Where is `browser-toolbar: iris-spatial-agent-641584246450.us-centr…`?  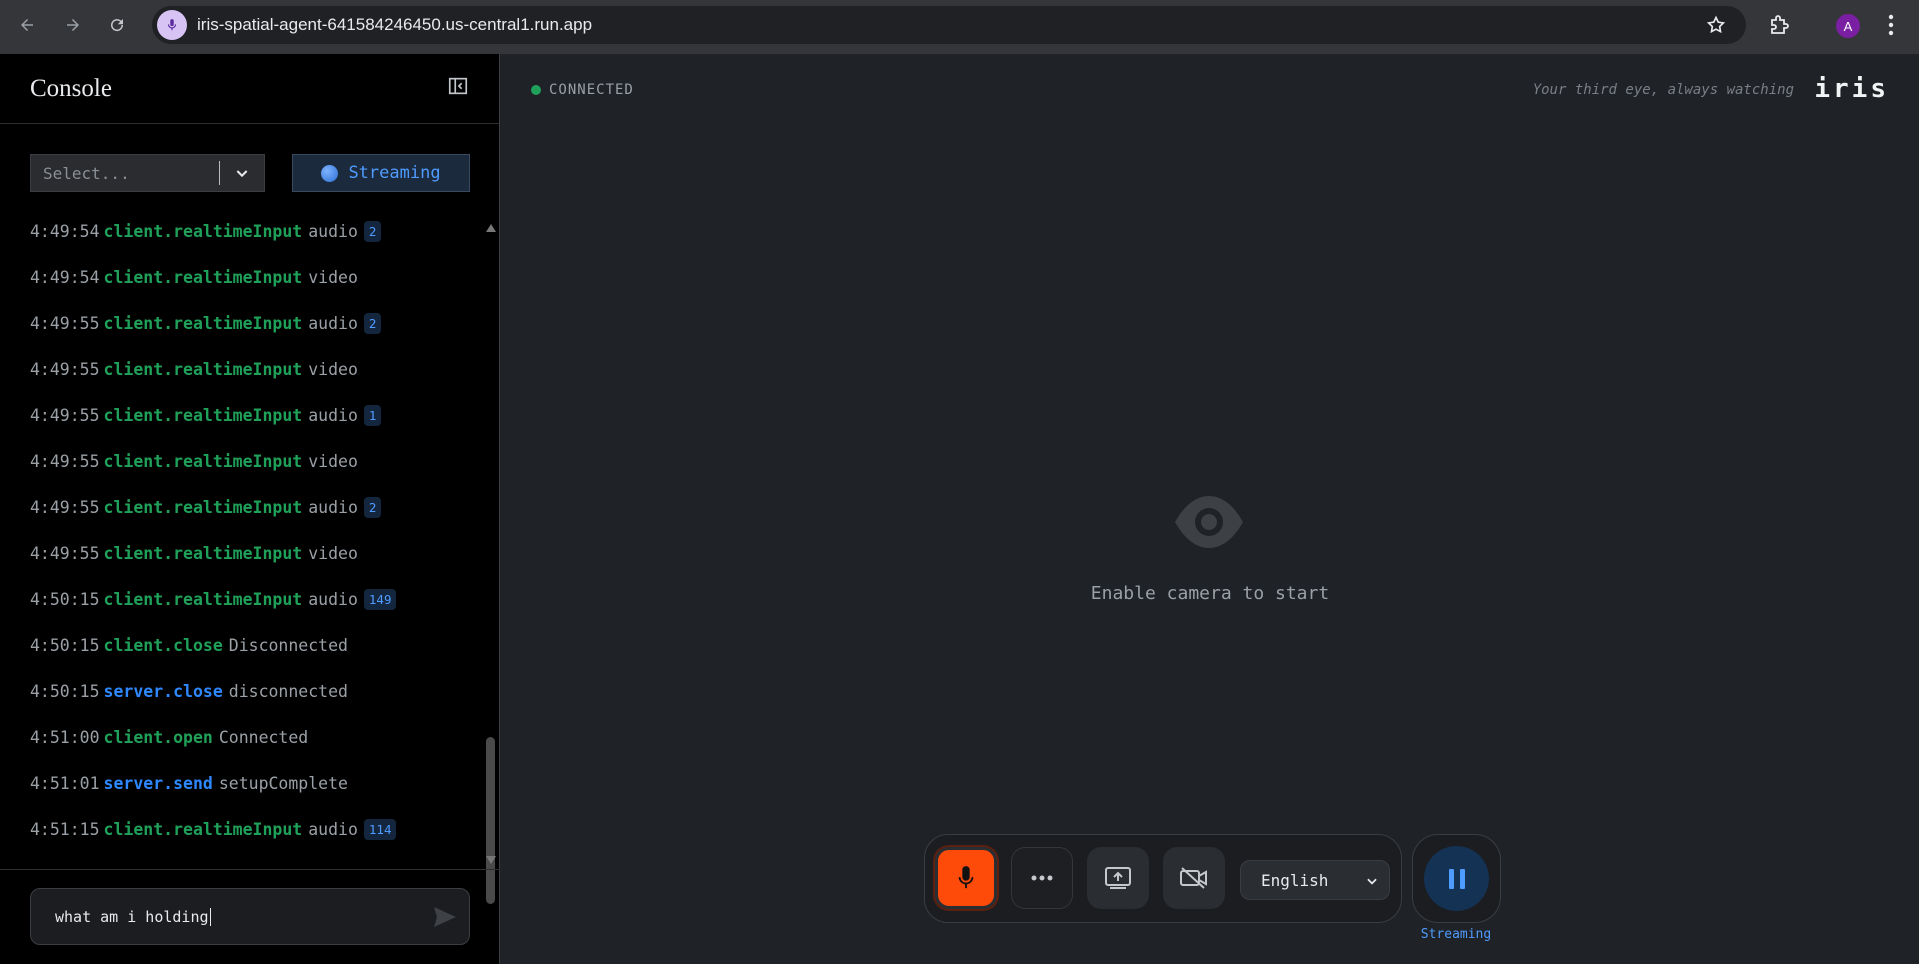
browser-toolbar: iris-spatial-agent-641584246450.us-centr… is located at coordinates (959, 27).